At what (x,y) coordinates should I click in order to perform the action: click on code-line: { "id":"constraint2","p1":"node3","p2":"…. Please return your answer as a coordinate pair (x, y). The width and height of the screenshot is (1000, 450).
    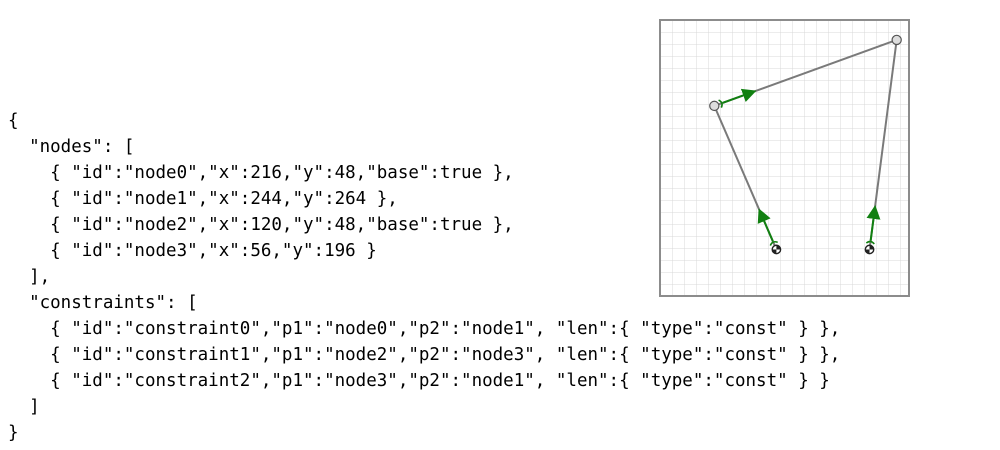
    Looking at the image, I should click on (419, 381).